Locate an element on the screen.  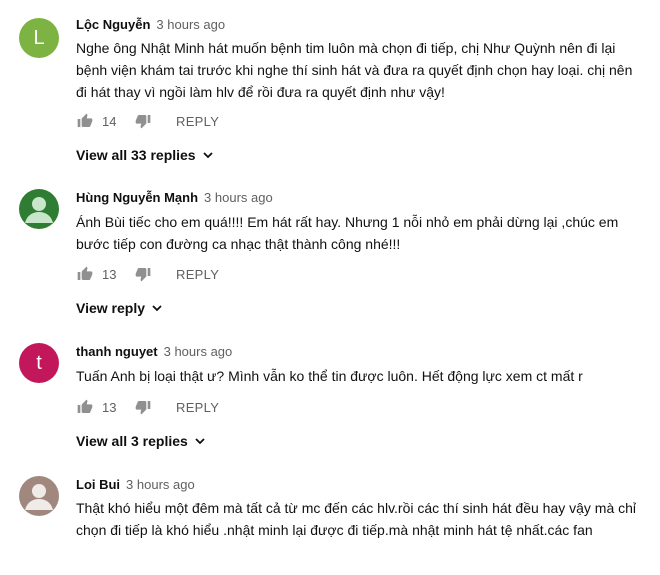
avatar: L is located at coordinates (39, 38).